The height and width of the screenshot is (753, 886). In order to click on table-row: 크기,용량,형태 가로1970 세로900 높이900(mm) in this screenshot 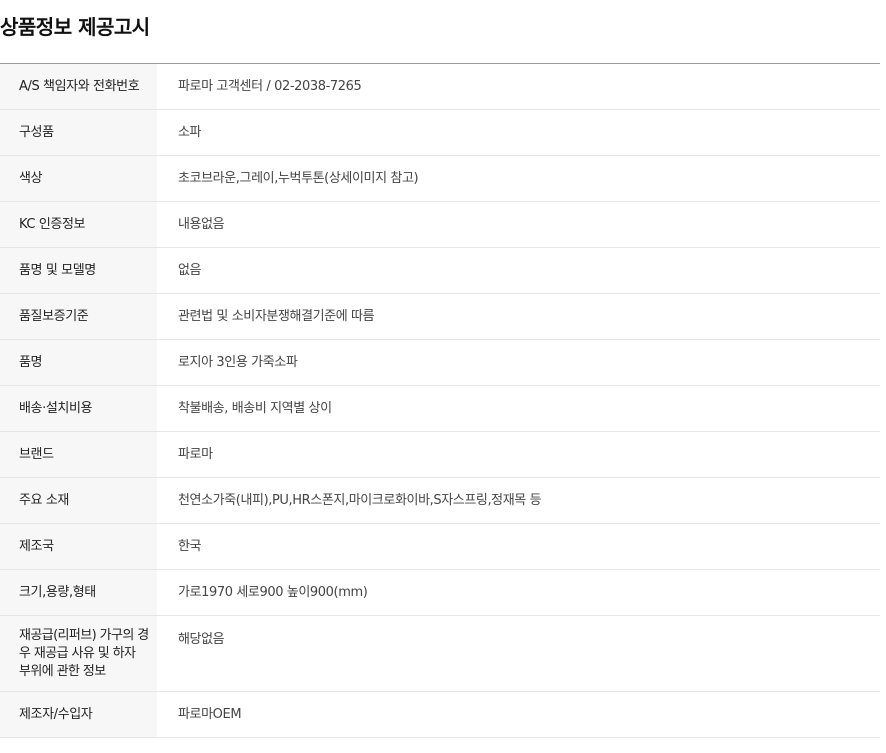, I will do `click(440, 592)`.